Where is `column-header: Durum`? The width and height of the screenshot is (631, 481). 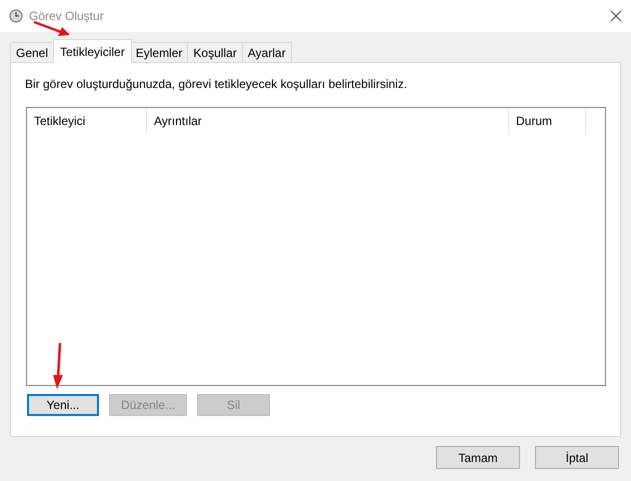
column-header: Durum is located at coordinates (547, 121).